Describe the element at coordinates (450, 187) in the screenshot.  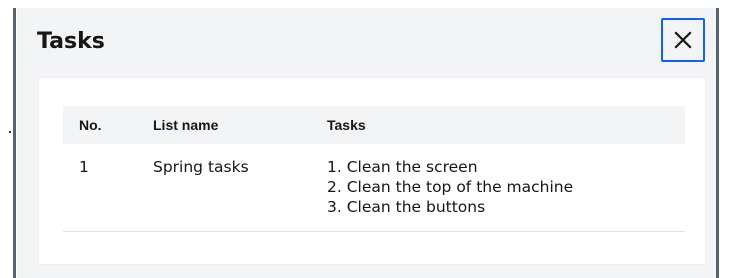
I see `task-item: 2. Clean the top of the machine` at that location.